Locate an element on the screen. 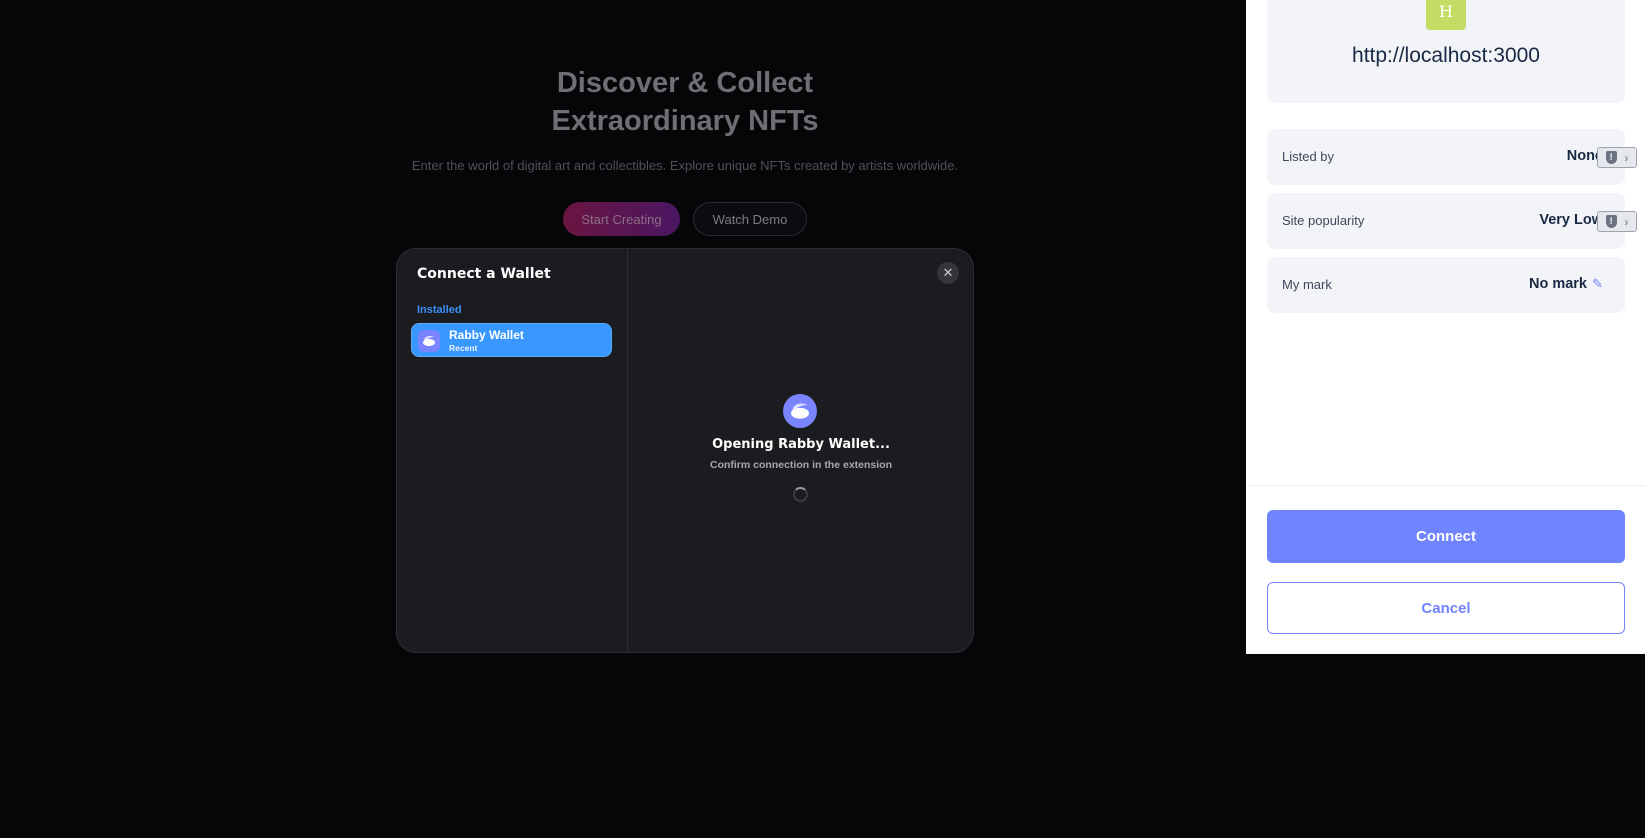  hero-title-line1: Discover & Collect is located at coordinates (685, 83).